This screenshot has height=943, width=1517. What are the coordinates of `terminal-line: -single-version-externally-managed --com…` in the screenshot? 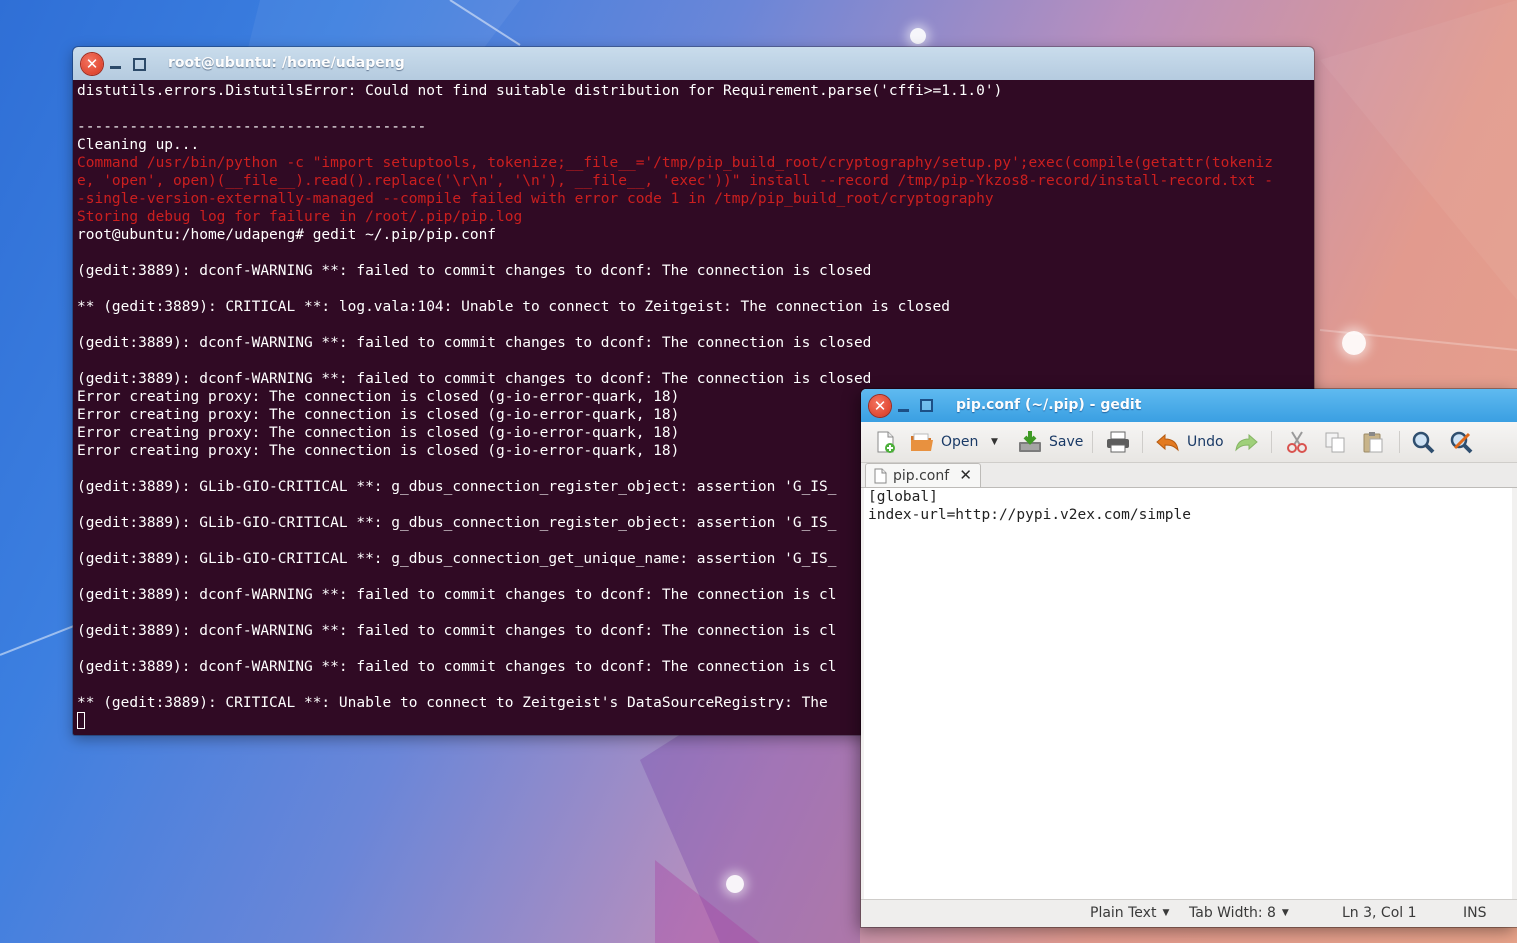 It's located at (535, 199).